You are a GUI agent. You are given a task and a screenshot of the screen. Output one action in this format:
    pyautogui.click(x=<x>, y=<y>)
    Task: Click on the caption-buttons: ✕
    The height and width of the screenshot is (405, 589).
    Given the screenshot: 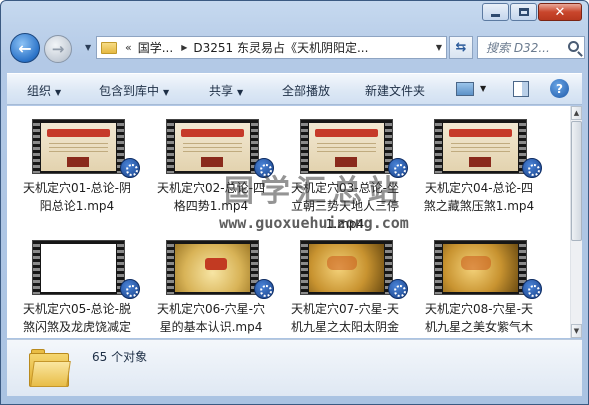 What is the action you would take?
    pyautogui.click(x=531, y=12)
    